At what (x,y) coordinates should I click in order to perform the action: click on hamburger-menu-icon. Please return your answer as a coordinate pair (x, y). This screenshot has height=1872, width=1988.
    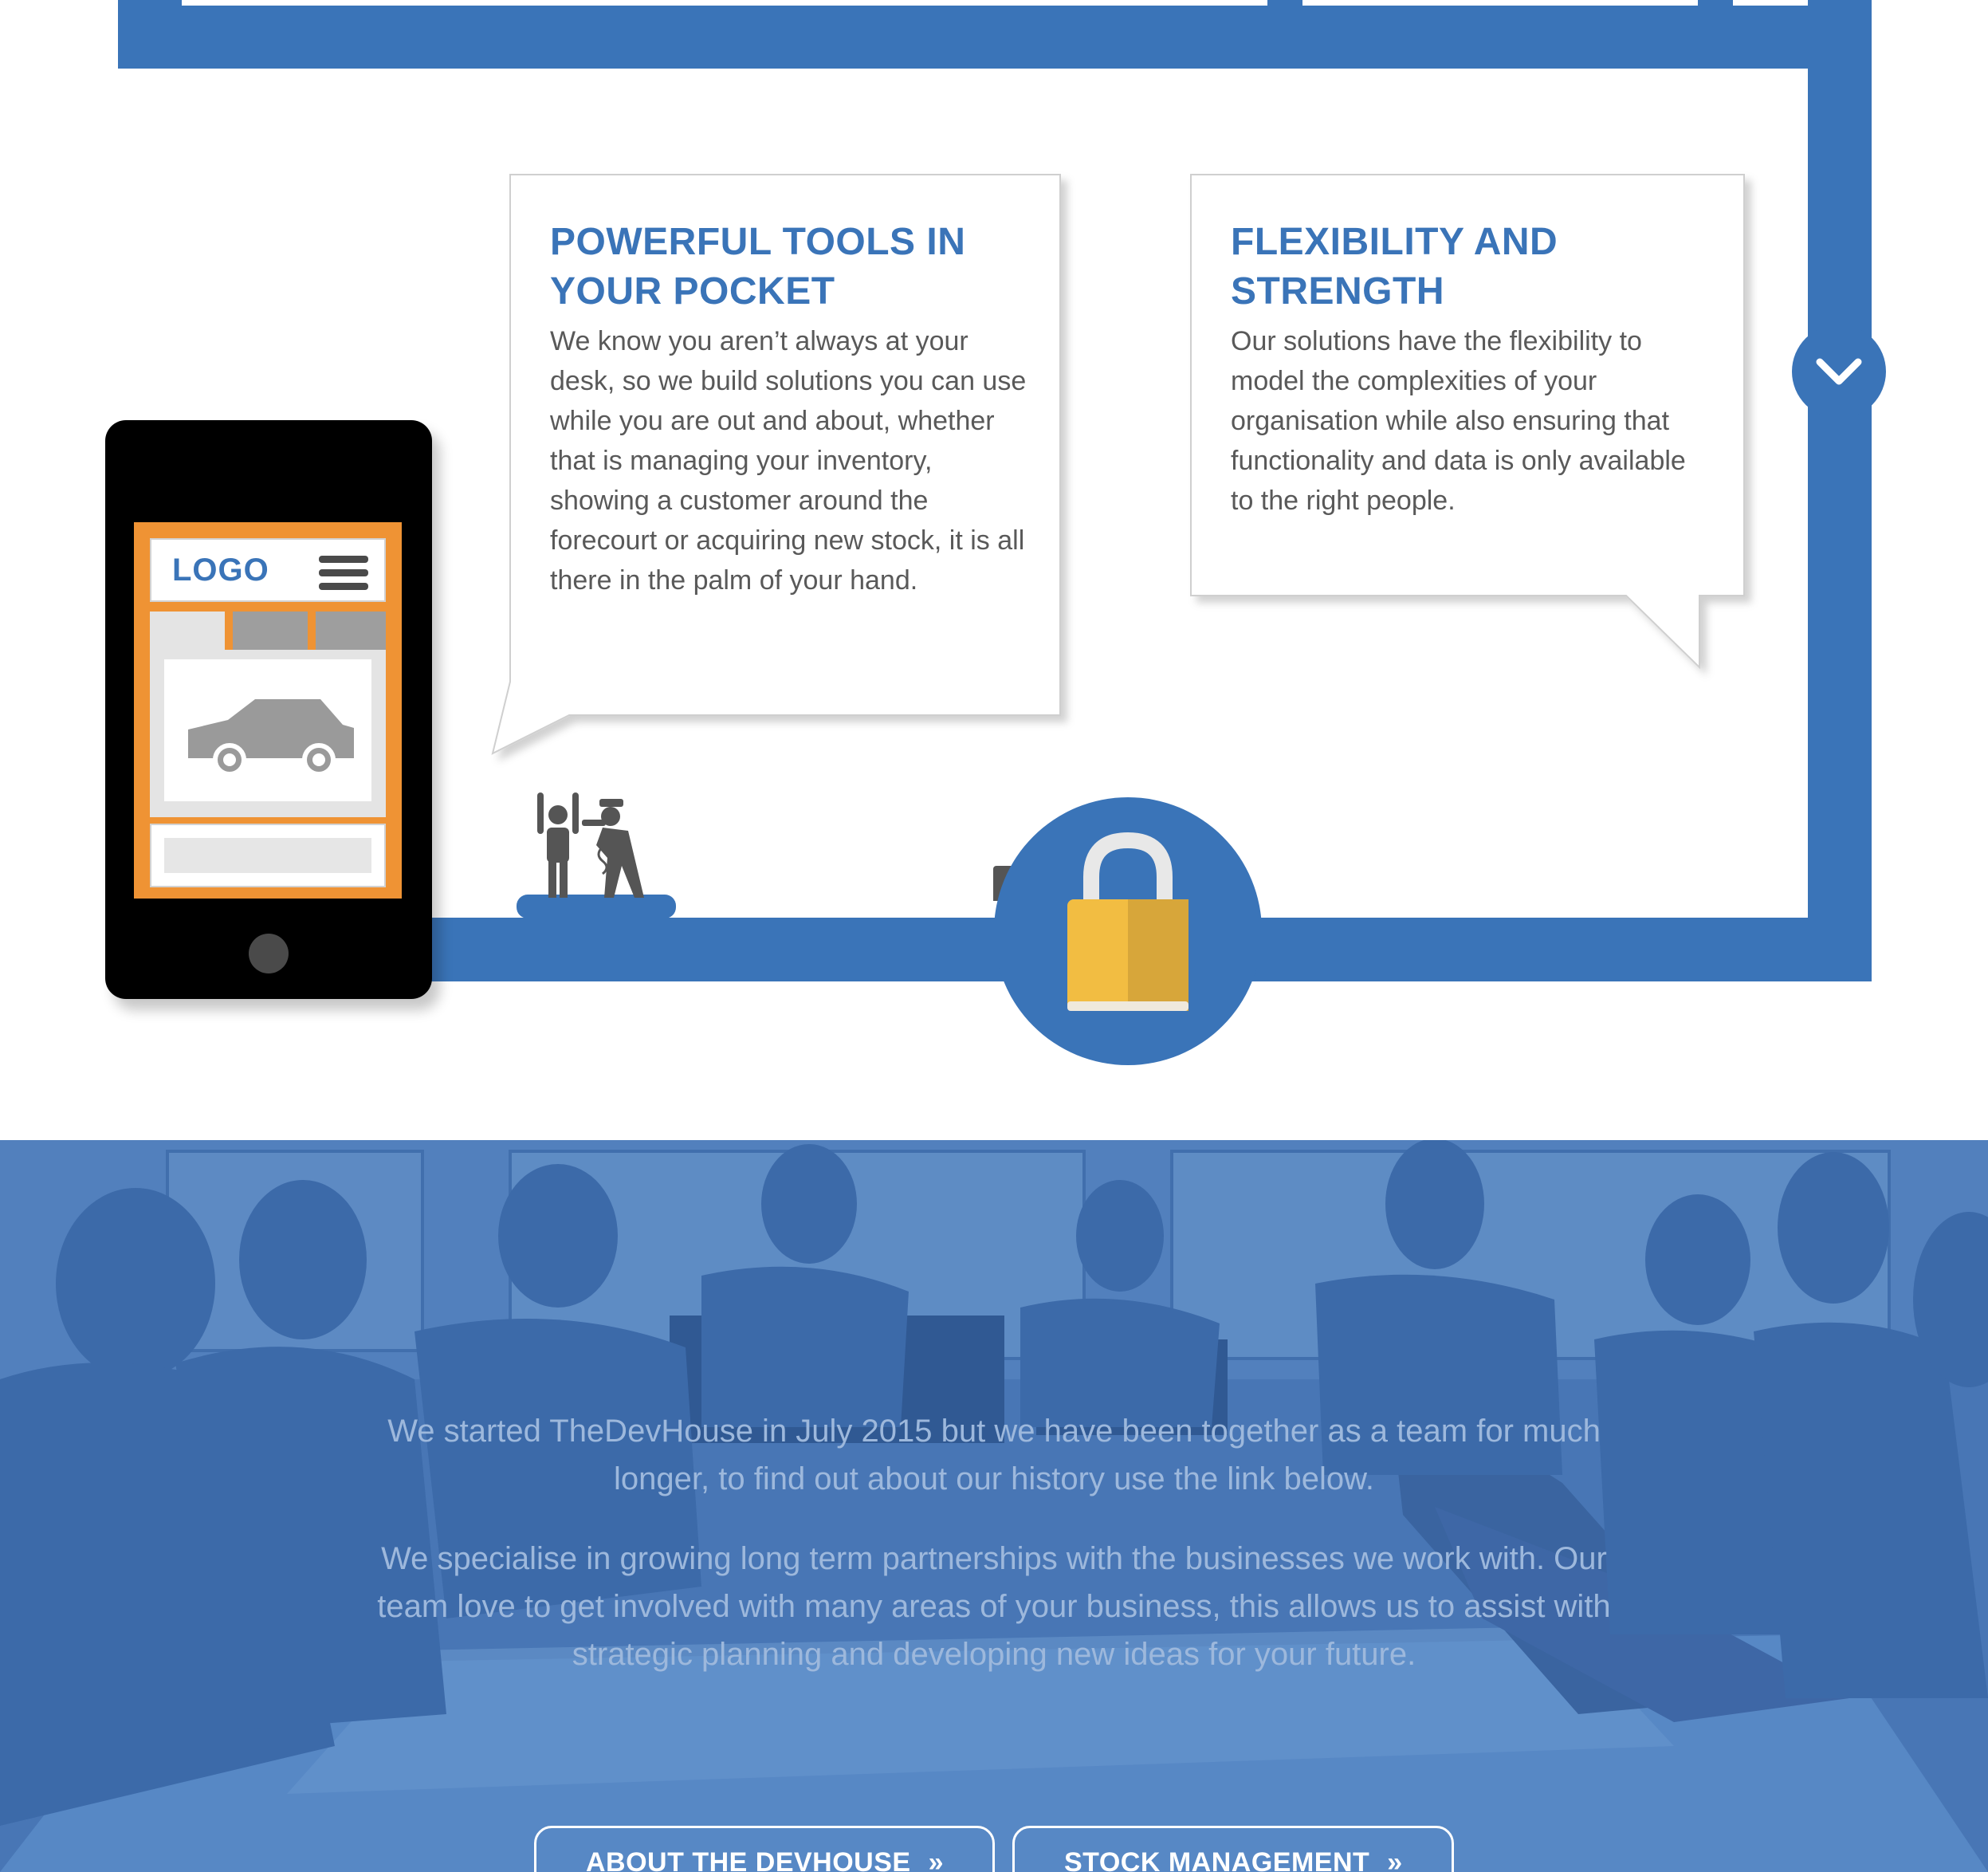
    Looking at the image, I should click on (343, 573).